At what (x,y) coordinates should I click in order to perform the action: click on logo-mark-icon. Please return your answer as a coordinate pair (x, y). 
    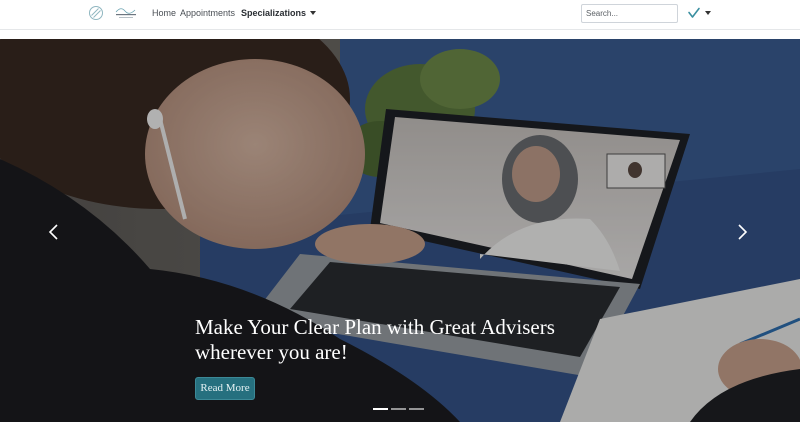
    Looking at the image, I should click on (96, 13).